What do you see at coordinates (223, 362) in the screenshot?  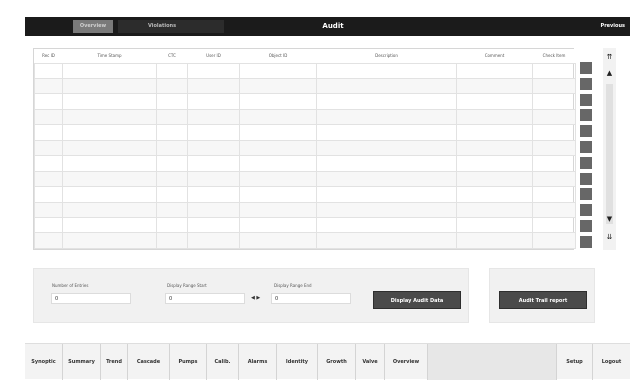 I see `nav-calib: Calib.` at bounding box center [223, 362].